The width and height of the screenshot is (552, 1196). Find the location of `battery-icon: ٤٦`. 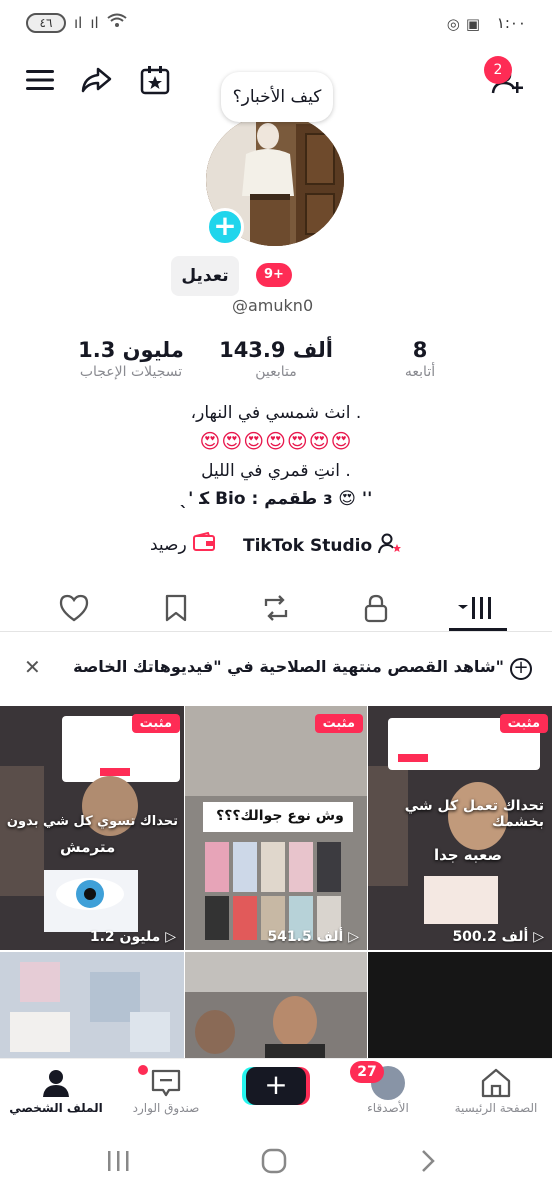

battery-icon: ٤٦ is located at coordinates (46, 23).